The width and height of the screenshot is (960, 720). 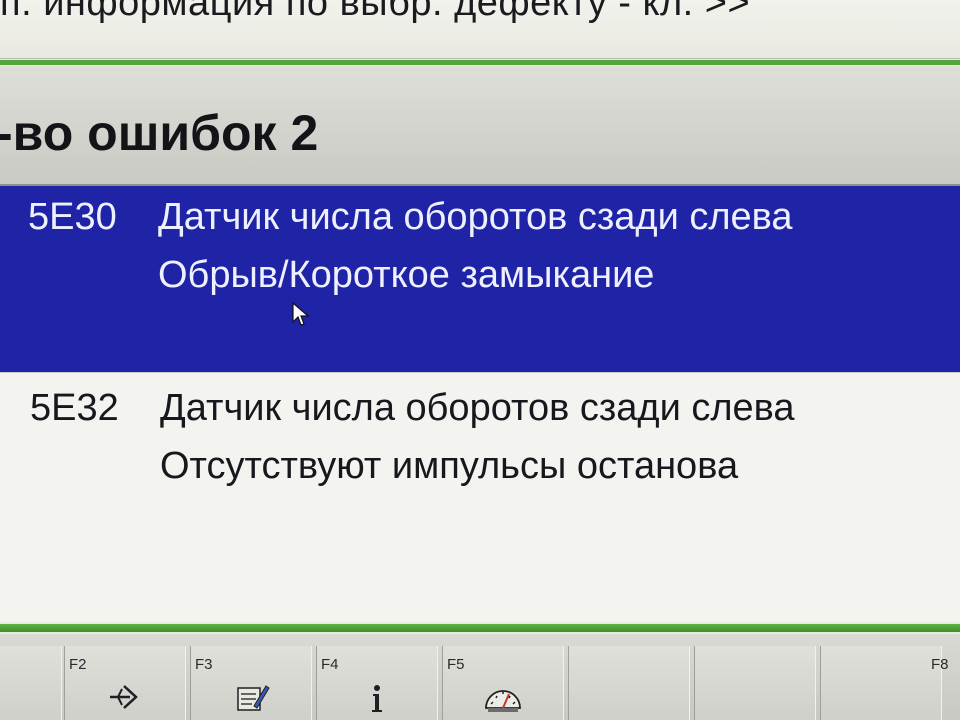 I want to click on info-icon, so click(x=377, y=698).